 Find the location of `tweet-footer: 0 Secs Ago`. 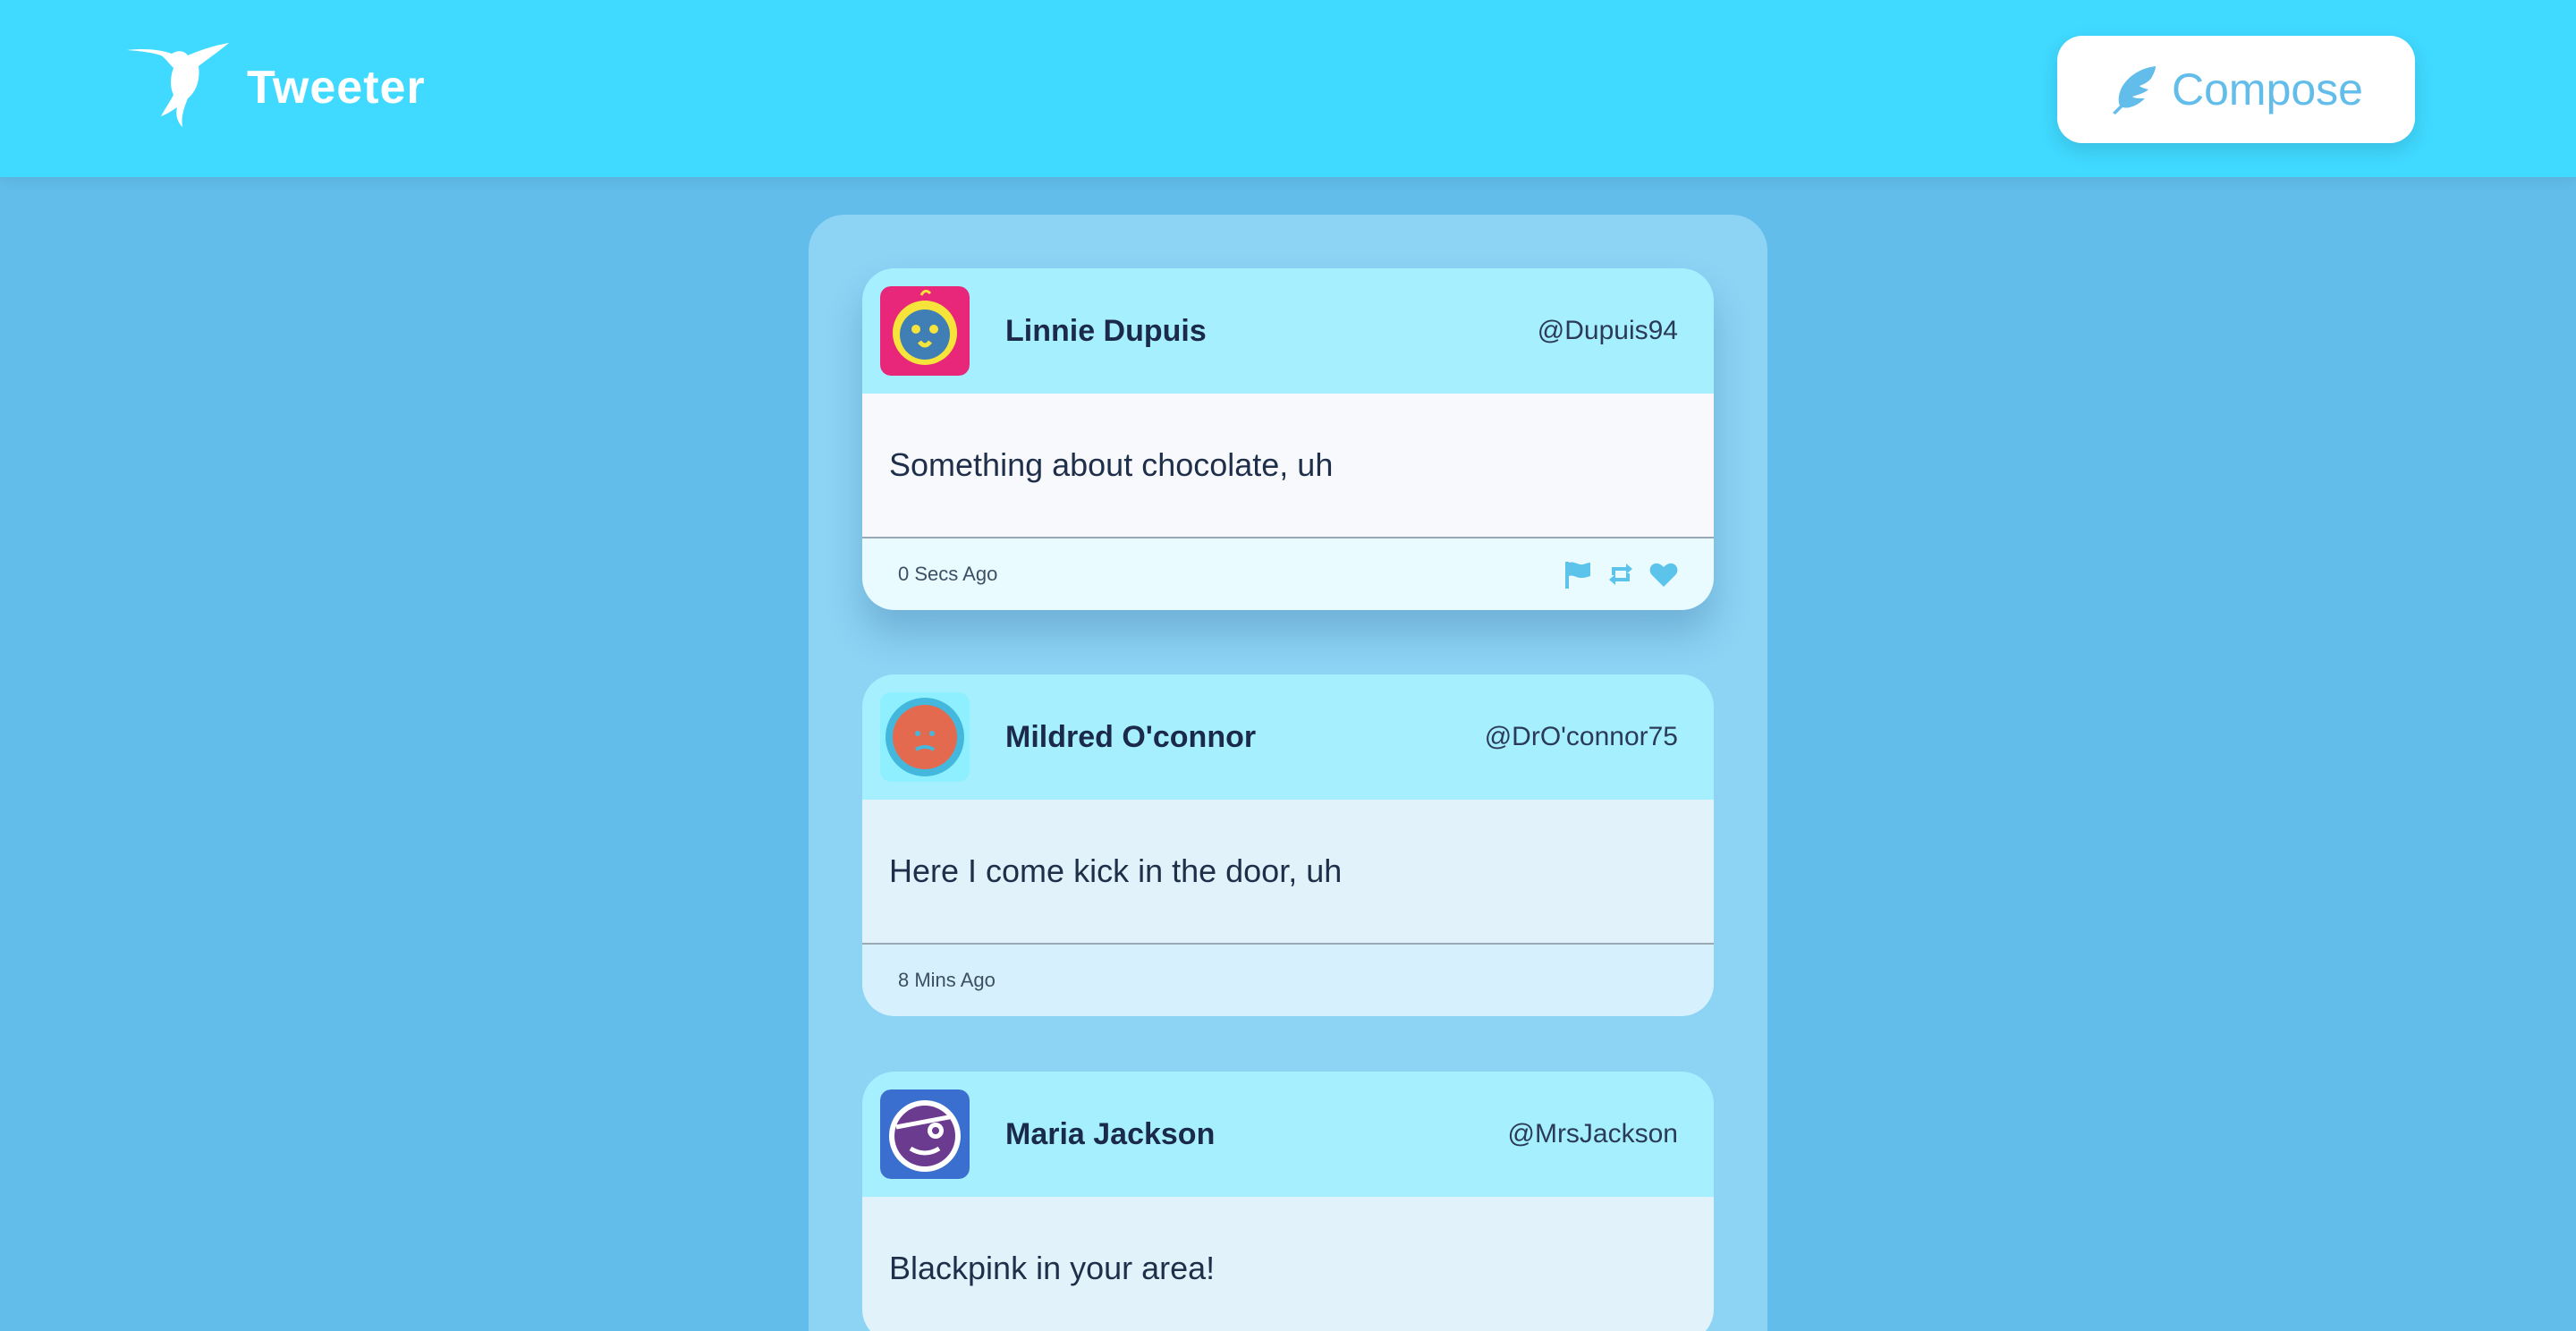

tweet-footer: 0 Secs Ago is located at coordinates (1288, 574).